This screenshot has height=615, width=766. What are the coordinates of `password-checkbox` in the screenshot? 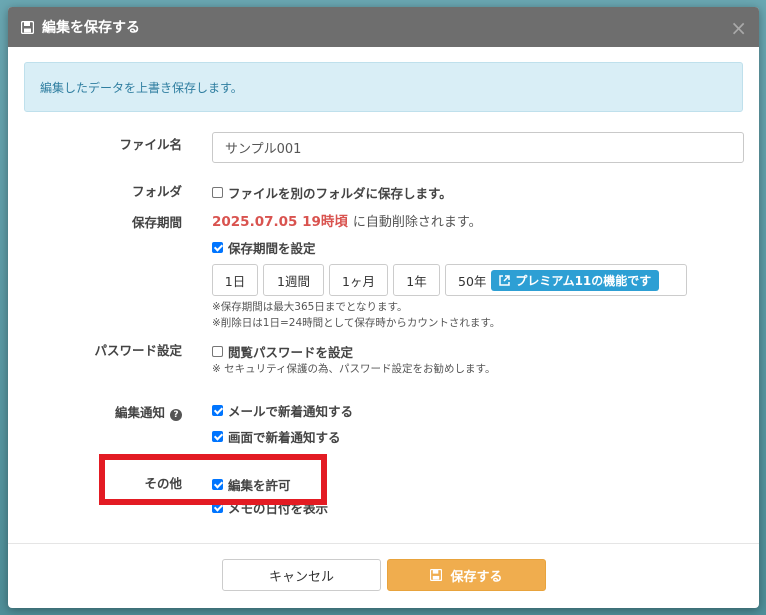 It's located at (217, 351).